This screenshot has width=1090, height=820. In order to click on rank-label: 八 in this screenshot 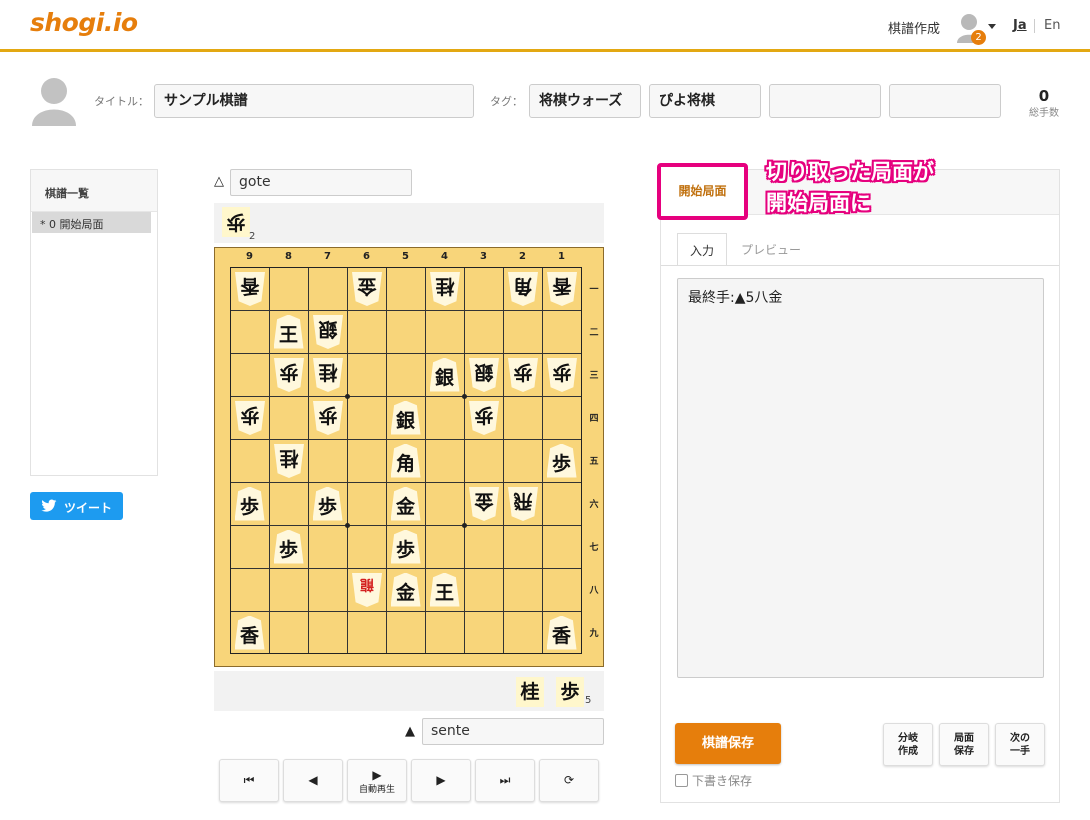, I will do `click(594, 591)`.